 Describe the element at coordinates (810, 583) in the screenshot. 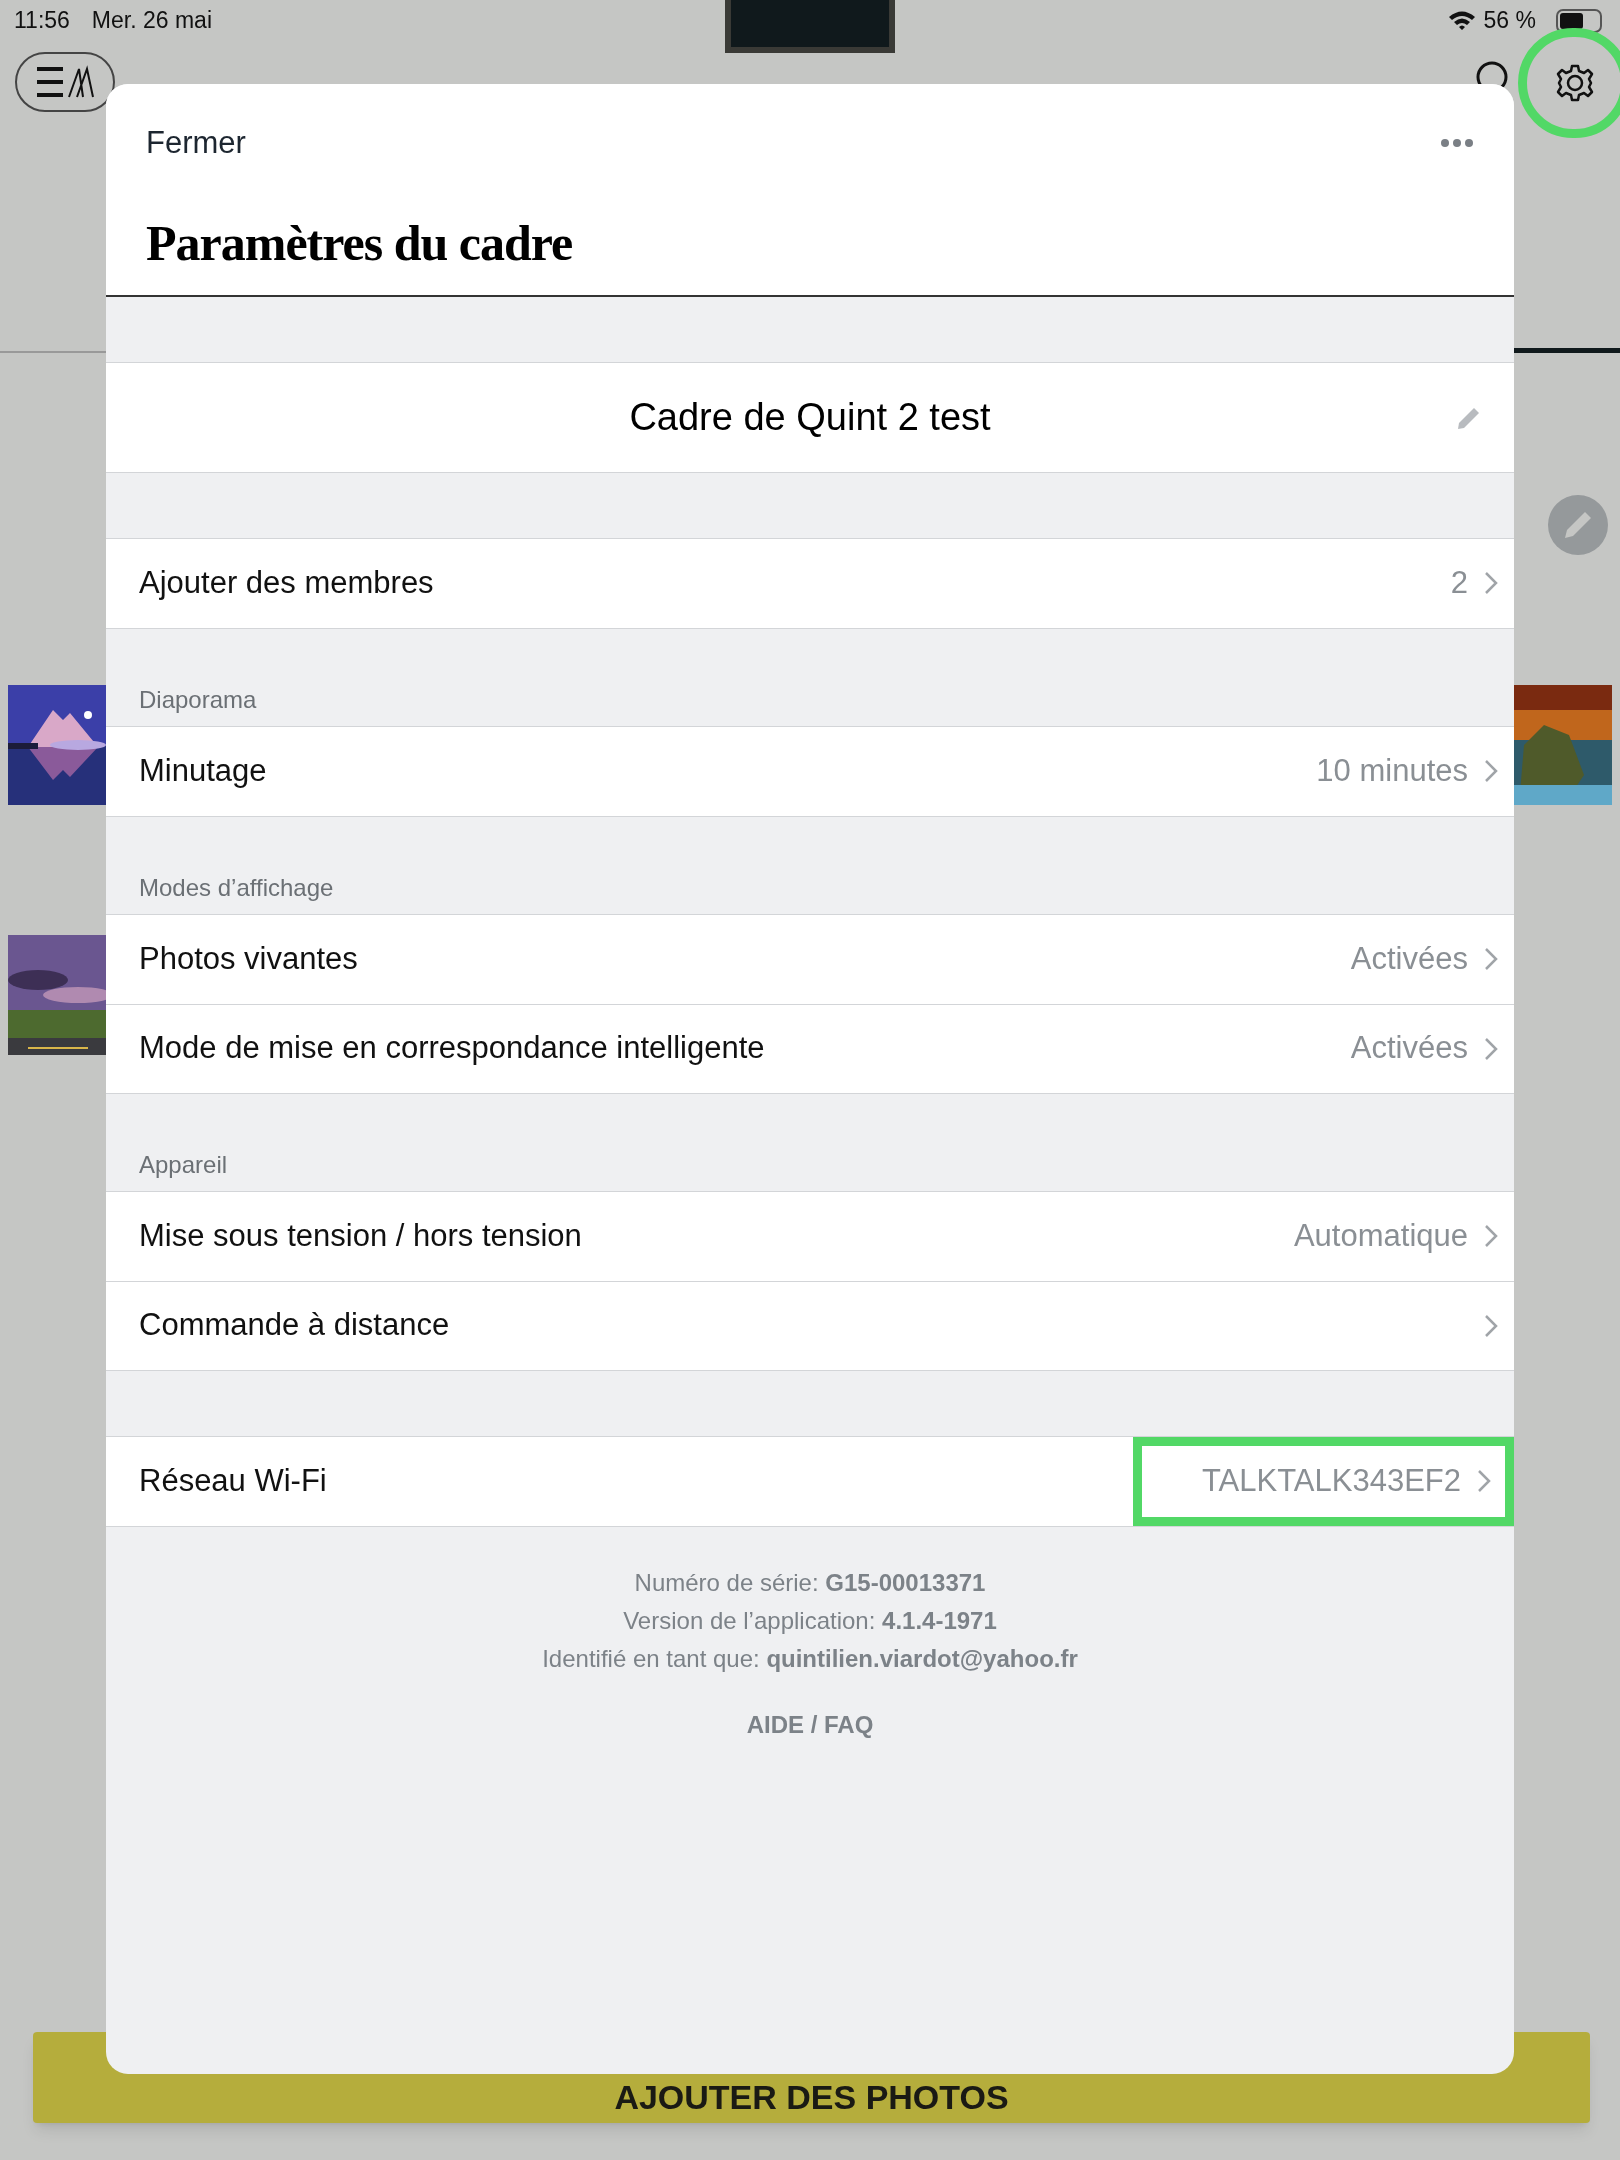

I see `settings-row: Ajouter des membres 2` at that location.